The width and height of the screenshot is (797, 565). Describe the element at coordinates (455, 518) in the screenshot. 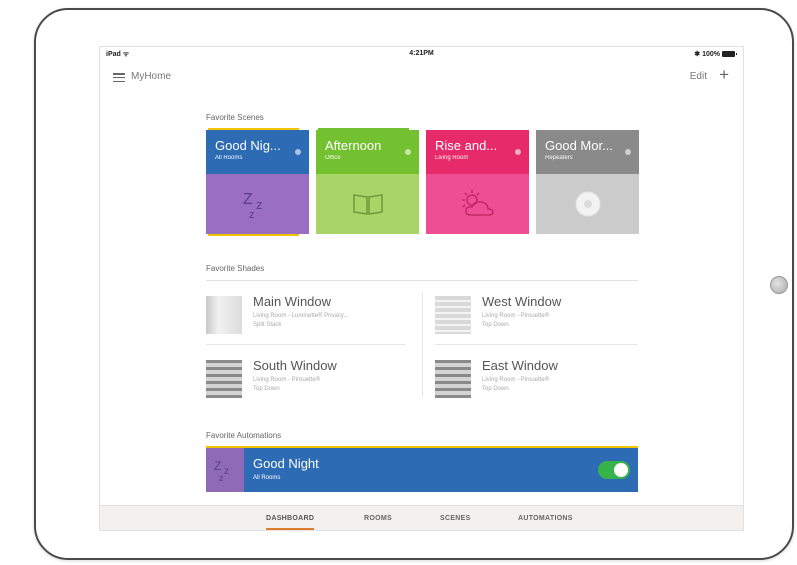

I see `tab-scenes: SCENES` at that location.